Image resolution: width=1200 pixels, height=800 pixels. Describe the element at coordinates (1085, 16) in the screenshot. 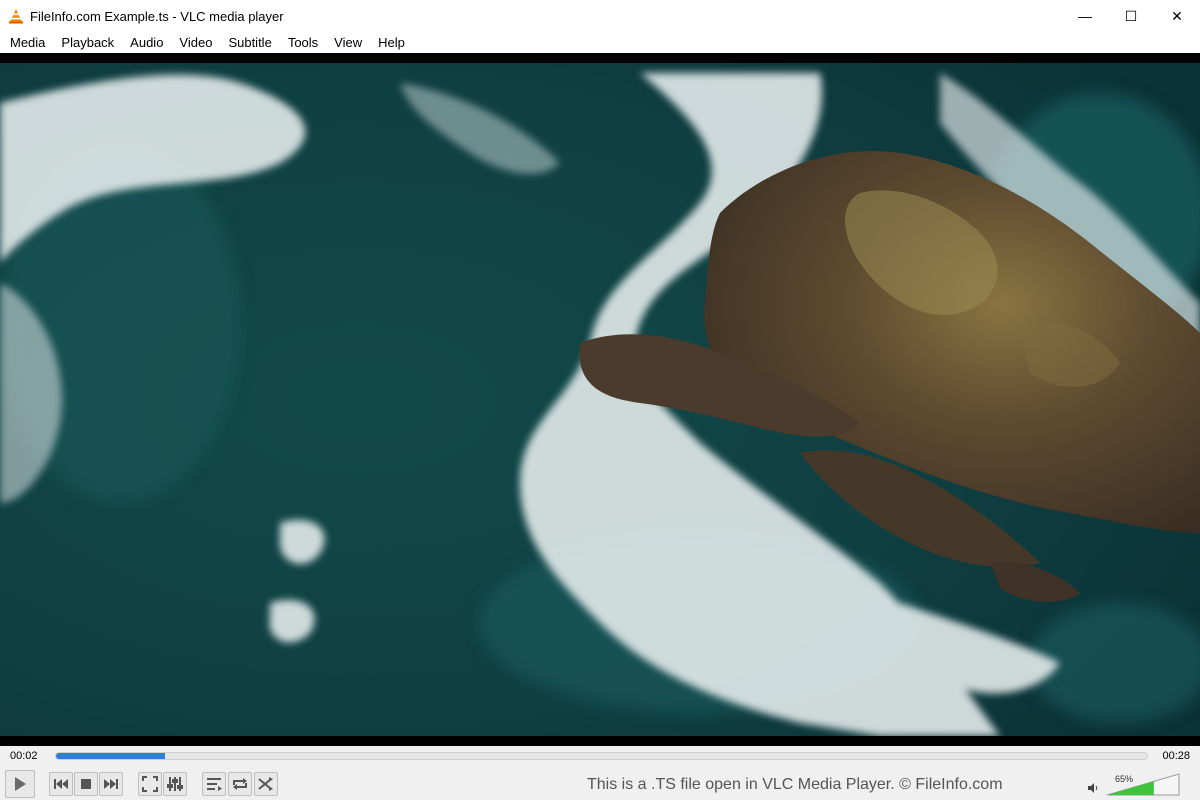

I see `minimize-button: —` at that location.